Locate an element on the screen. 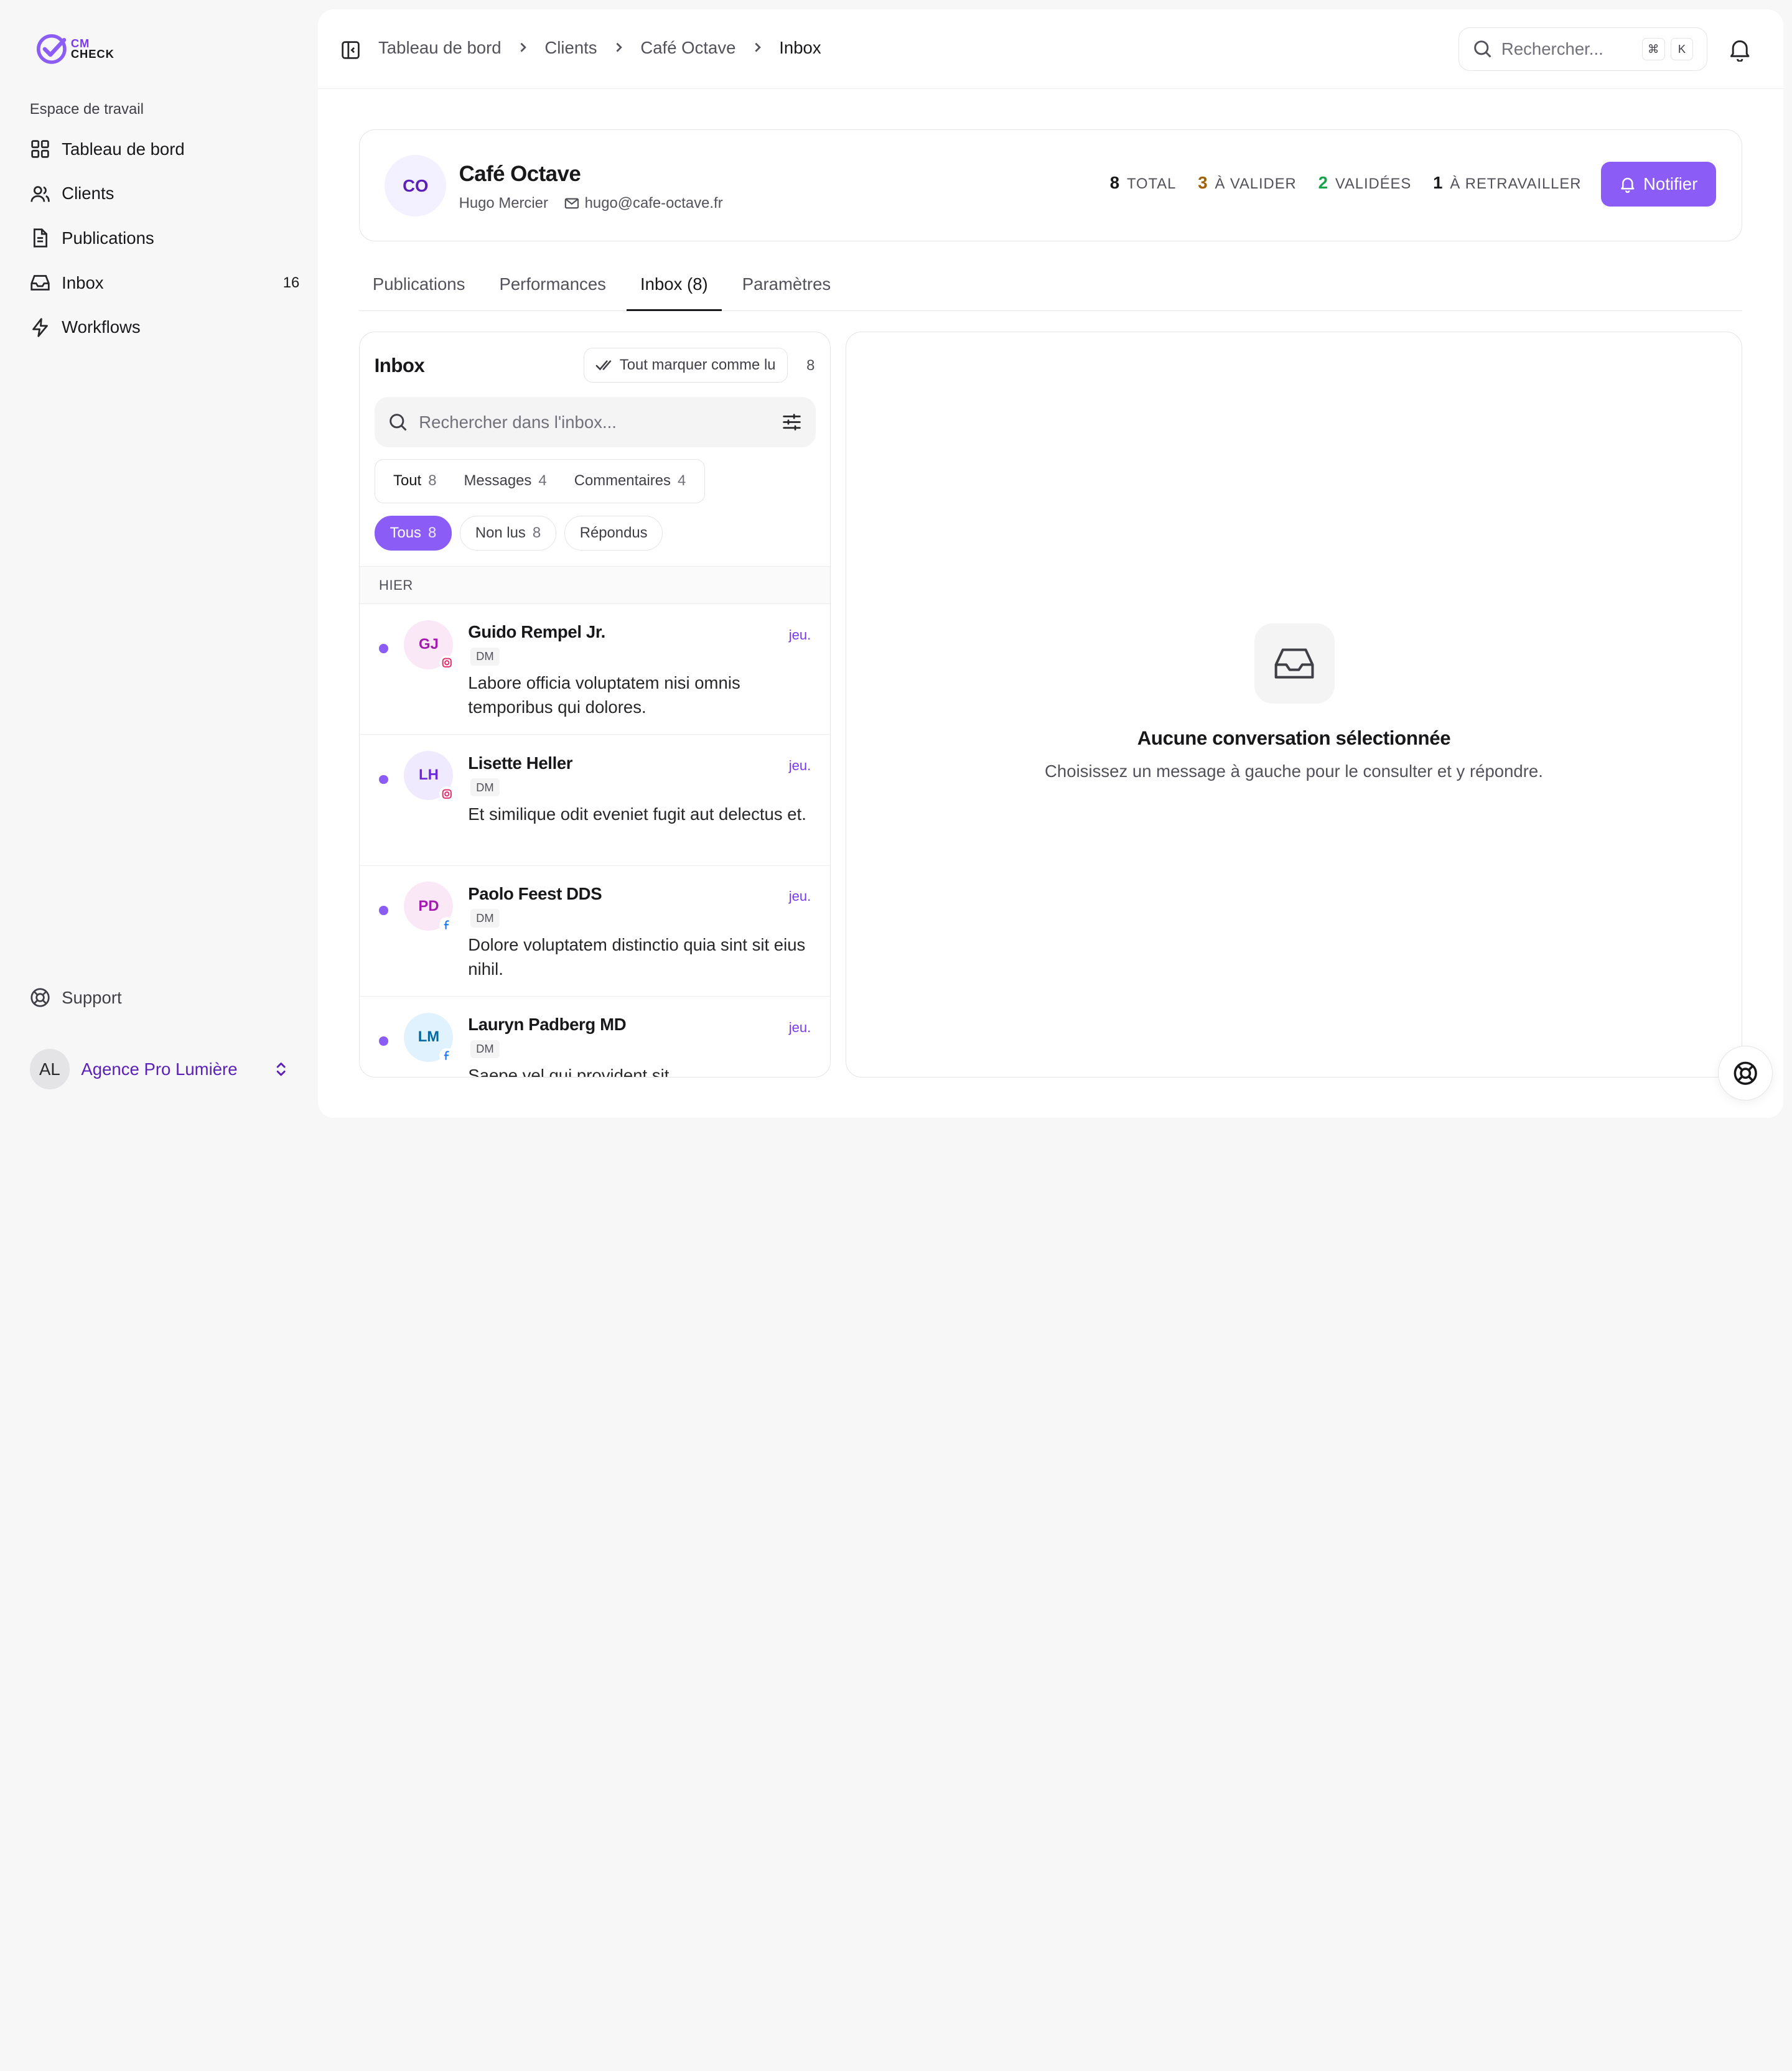 This screenshot has width=1792, height=2071. agency-avatar: AL is located at coordinates (49, 1069).